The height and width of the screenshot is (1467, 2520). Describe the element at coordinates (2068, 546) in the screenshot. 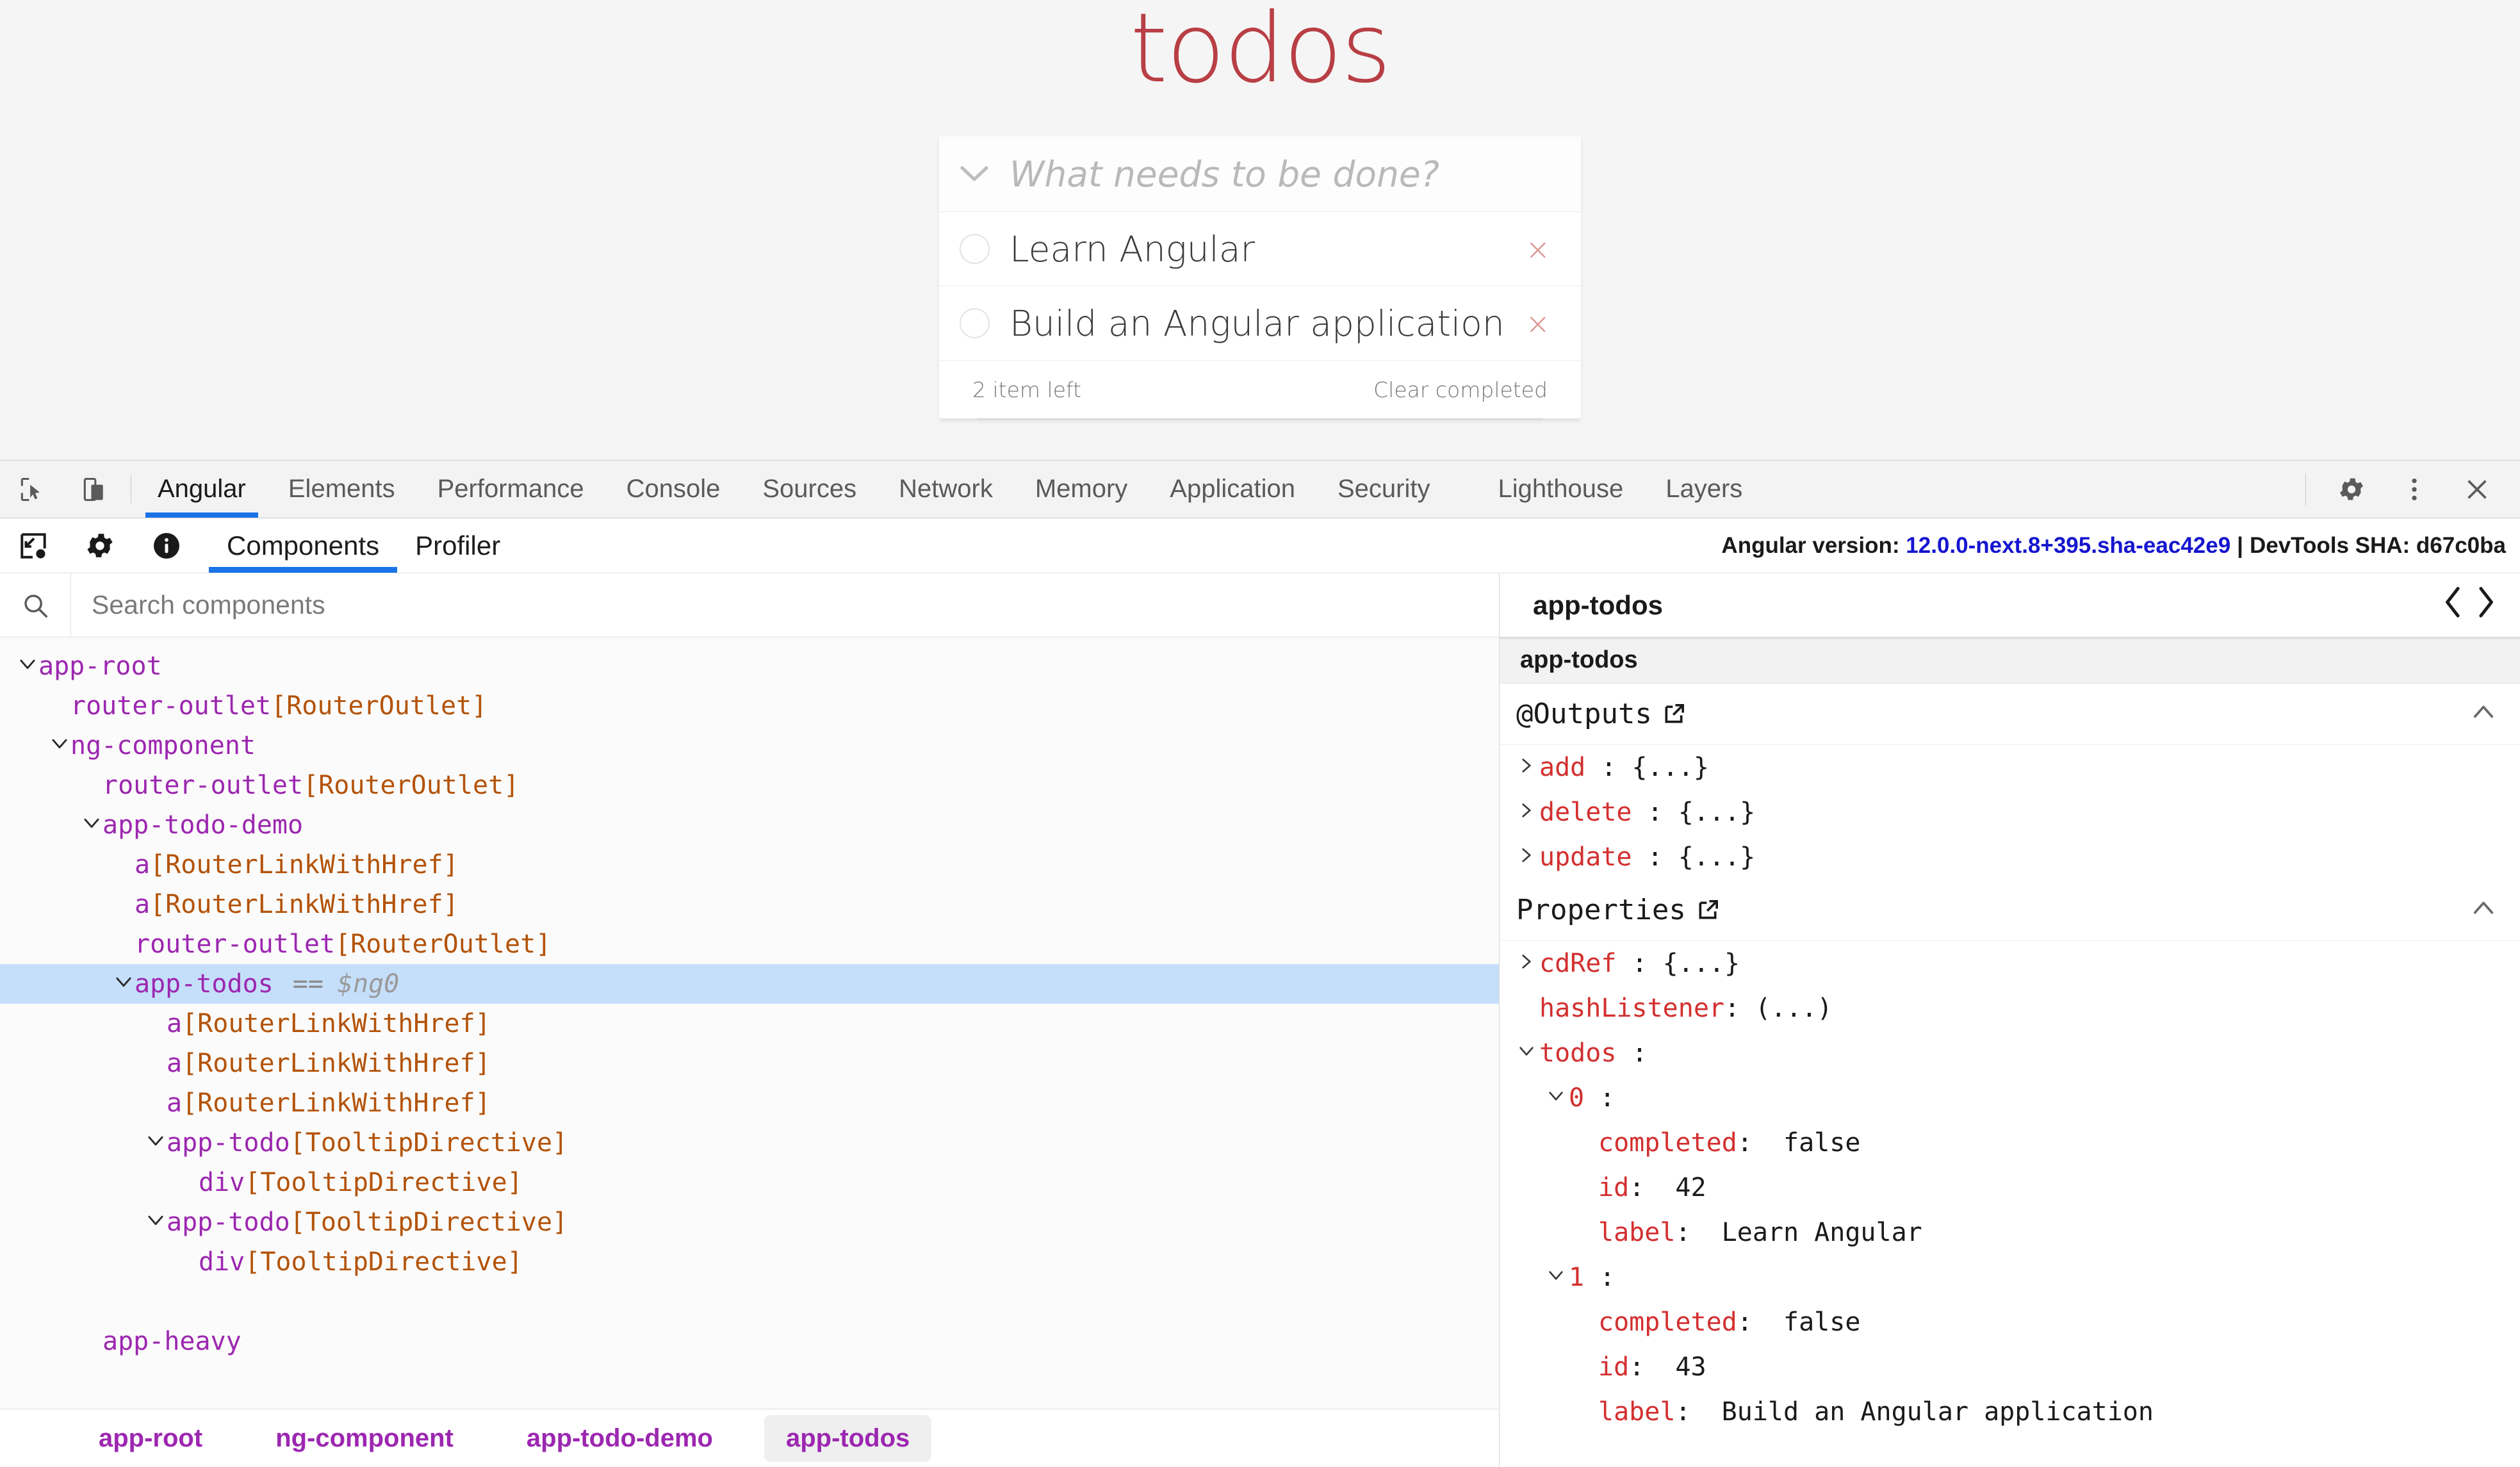

I see `angular-version-link: 12.0.0-next.8+395.sha-eac42e9` at that location.